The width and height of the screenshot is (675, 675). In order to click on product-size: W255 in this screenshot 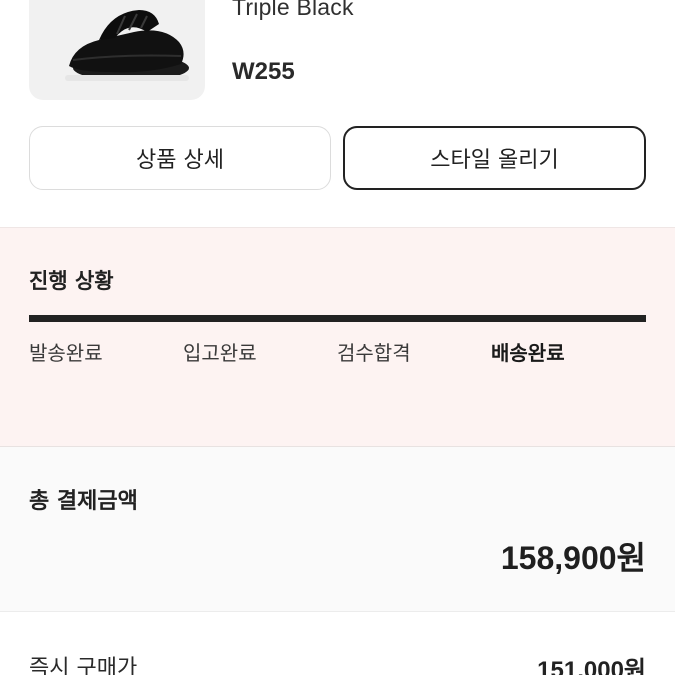, I will do `click(263, 71)`.